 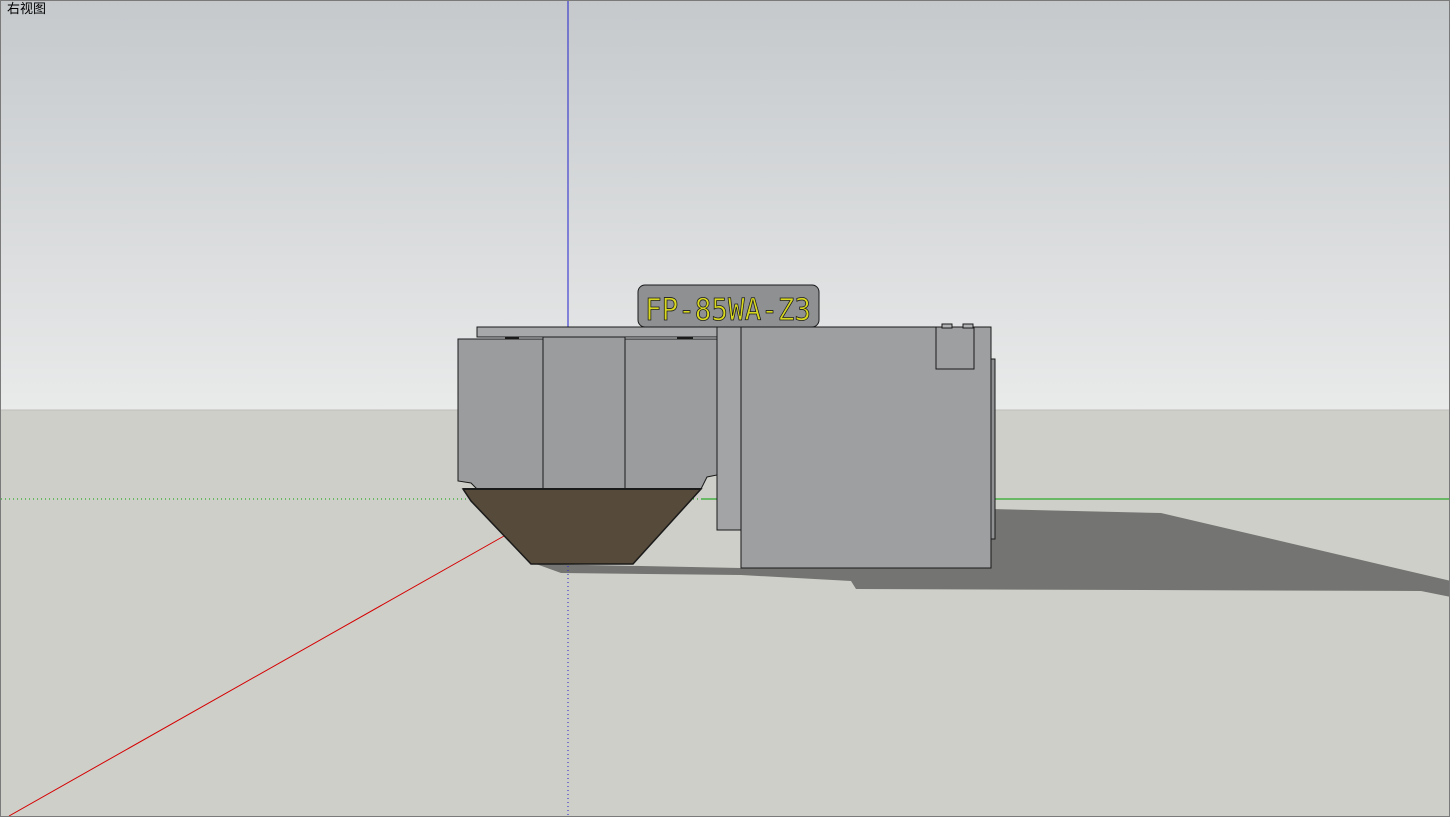 What do you see at coordinates (500, 414) in the screenshot?
I see `model-left-panel` at bounding box center [500, 414].